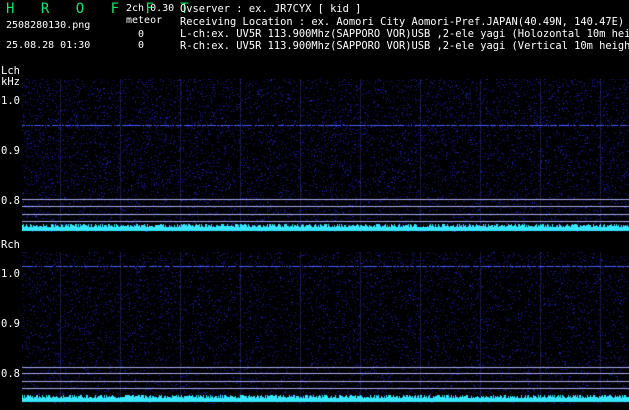 The width and height of the screenshot is (629, 410). I want to click on count-top: 0, so click(141, 34).